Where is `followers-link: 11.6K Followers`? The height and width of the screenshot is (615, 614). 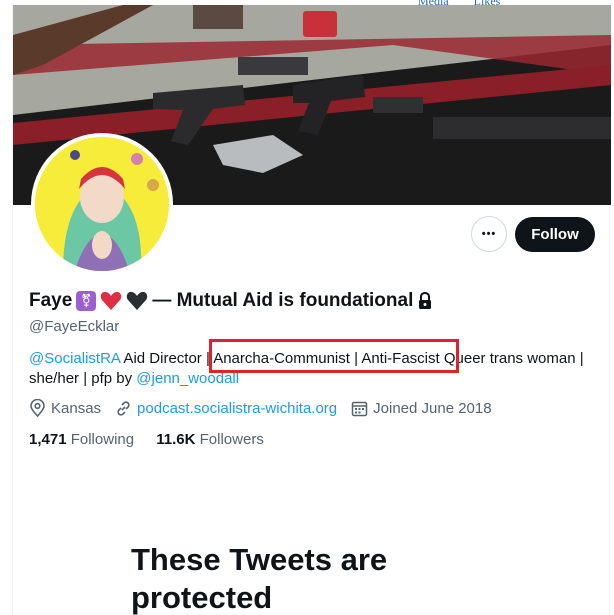
followers-link: 11.6K Followers is located at coordinates (210, 439).